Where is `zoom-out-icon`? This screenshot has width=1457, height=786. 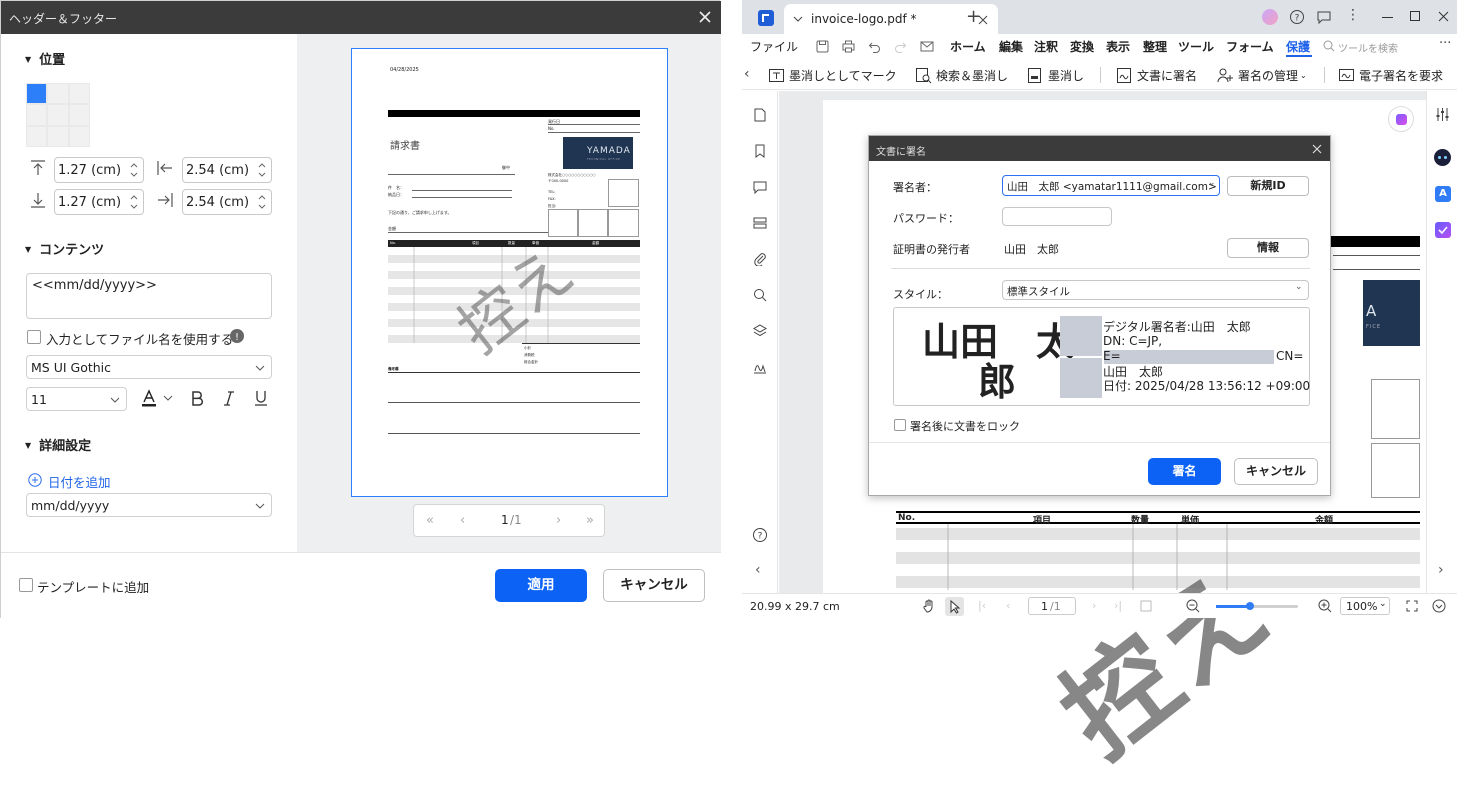
zoom-out-icon is located at coordinates (1193, 606).